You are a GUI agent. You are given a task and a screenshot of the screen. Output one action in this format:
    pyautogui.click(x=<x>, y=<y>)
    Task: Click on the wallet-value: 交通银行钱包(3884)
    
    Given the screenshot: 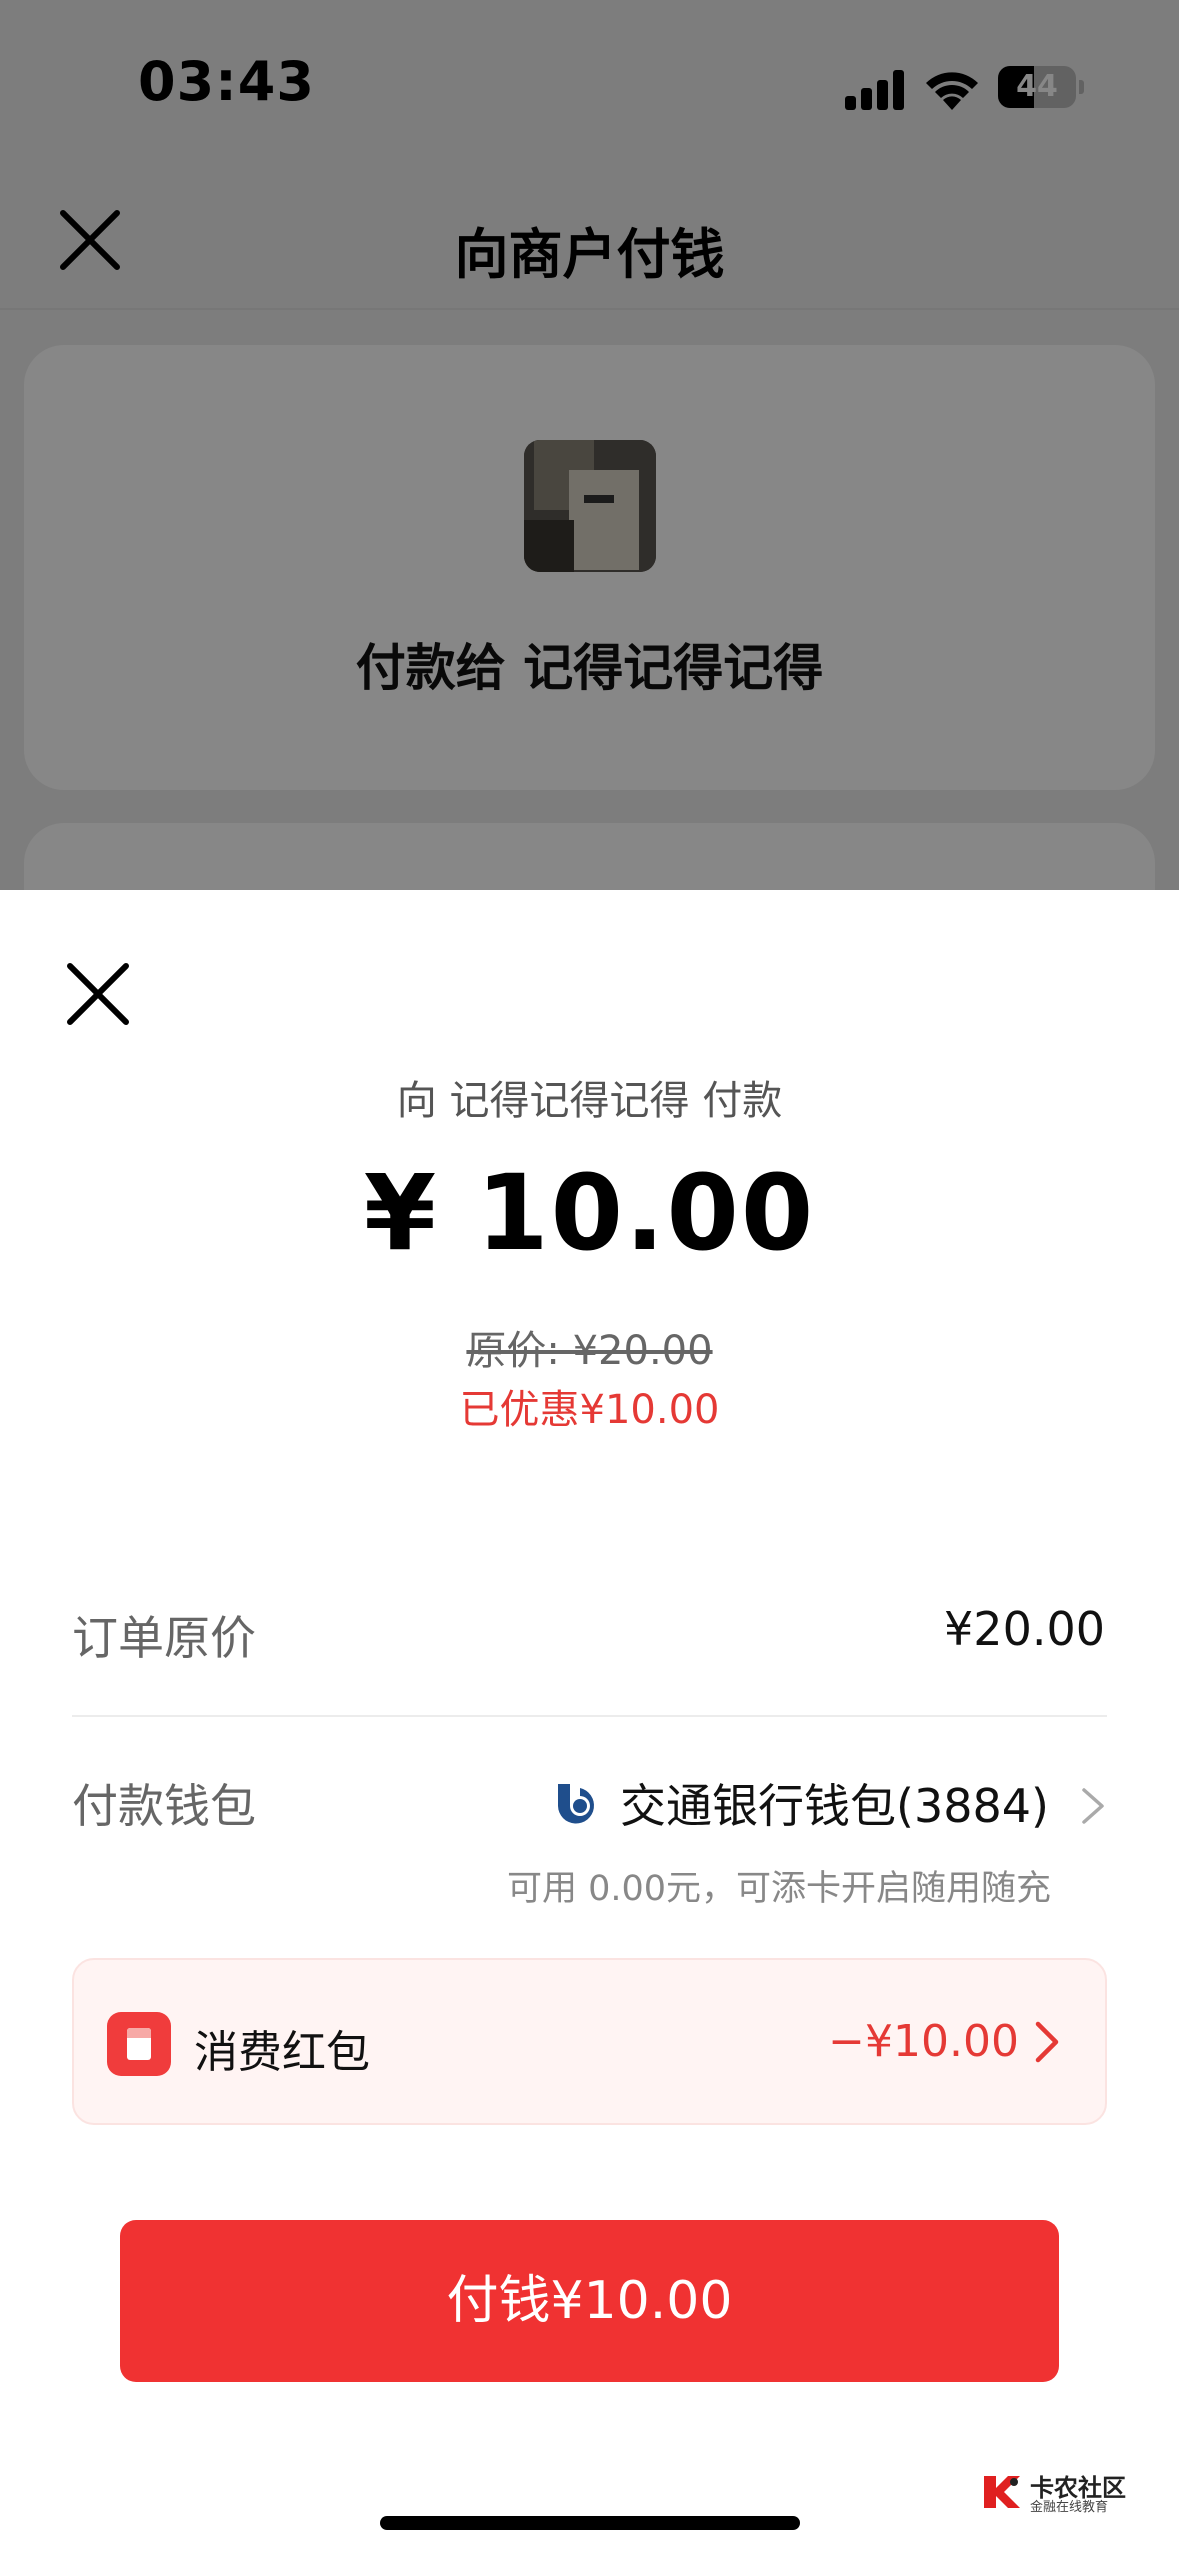 What is the action you would take?
    pyautogui.click(x=834, y=1806)
    